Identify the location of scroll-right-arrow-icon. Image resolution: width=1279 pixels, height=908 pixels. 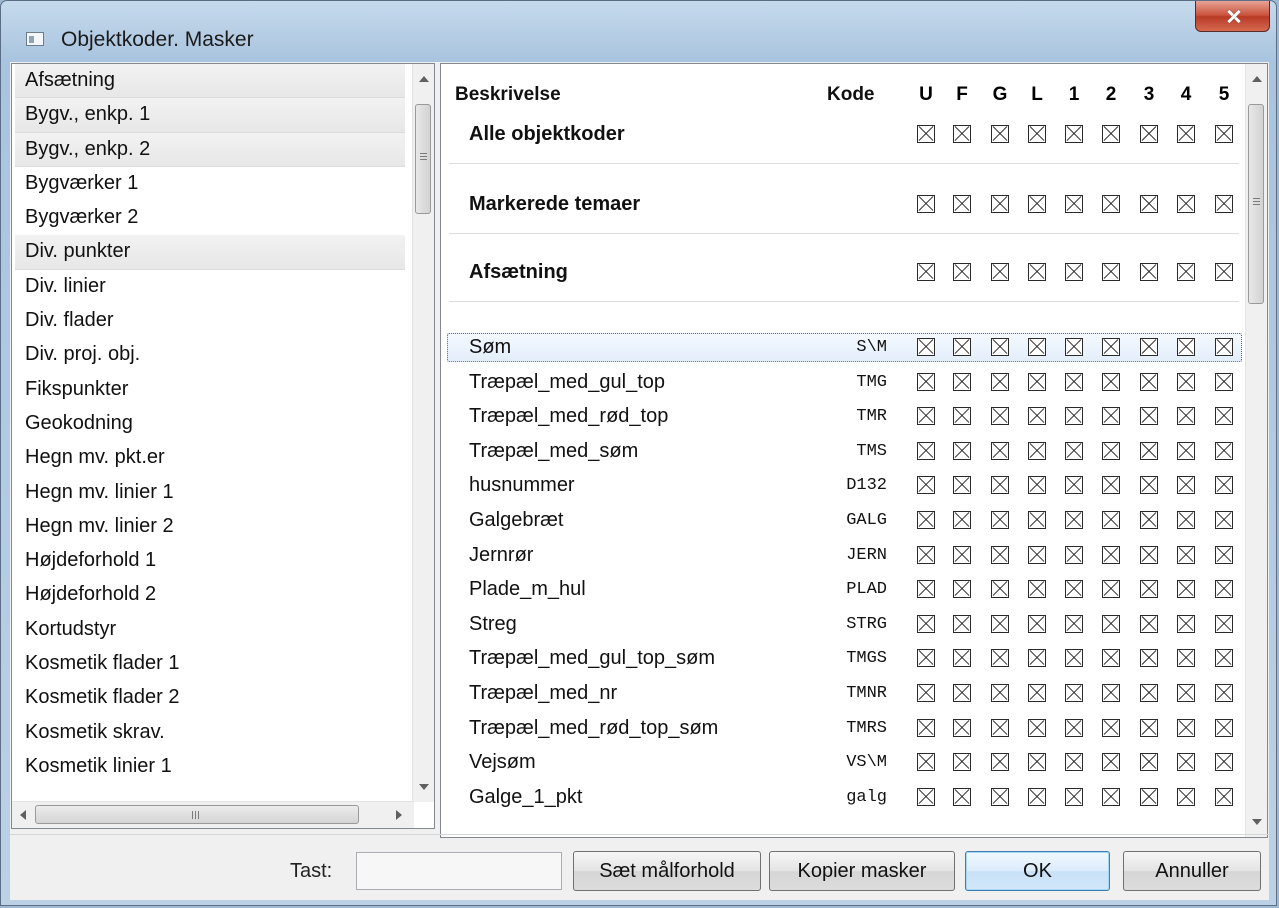
(399, 815).